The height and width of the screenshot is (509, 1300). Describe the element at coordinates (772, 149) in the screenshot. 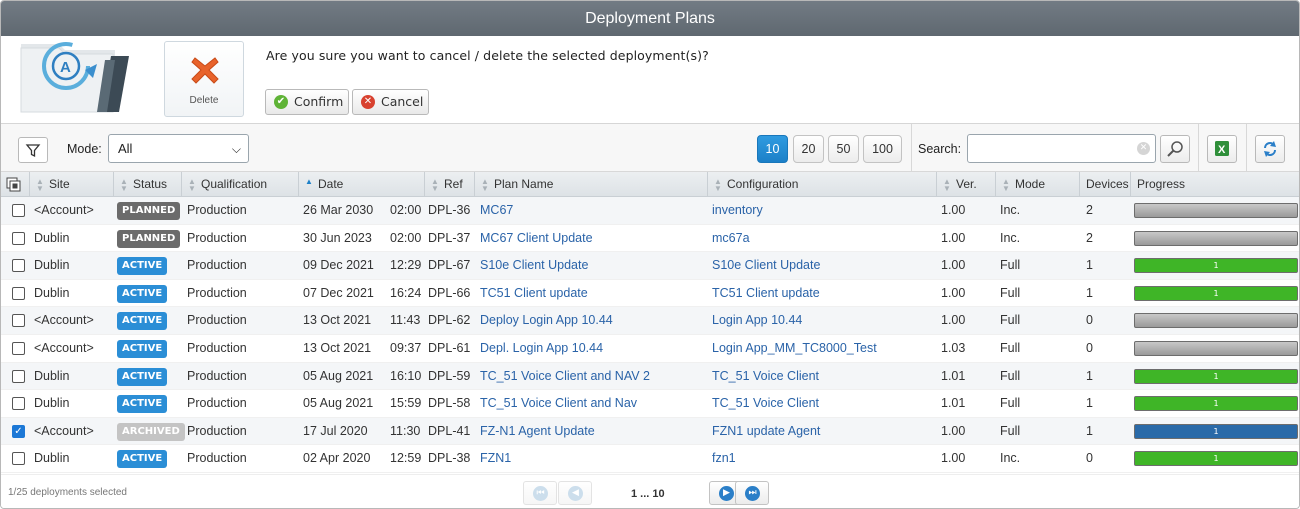

I see `page-size-10: 10` at that location.